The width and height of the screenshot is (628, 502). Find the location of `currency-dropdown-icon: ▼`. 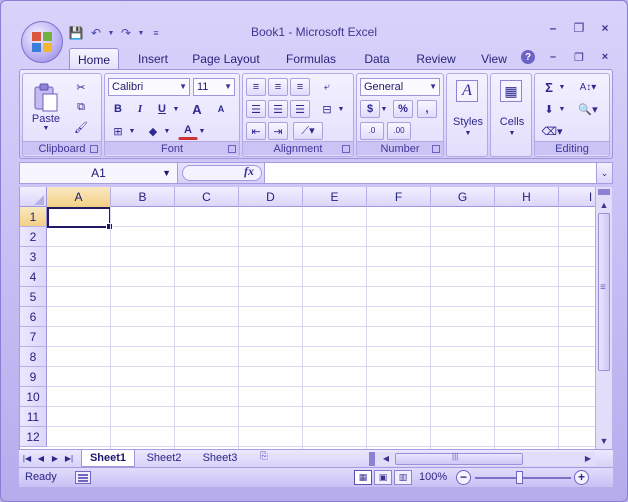

currency-dropdown-icon: ▼ is located at coordinates (384, 109).